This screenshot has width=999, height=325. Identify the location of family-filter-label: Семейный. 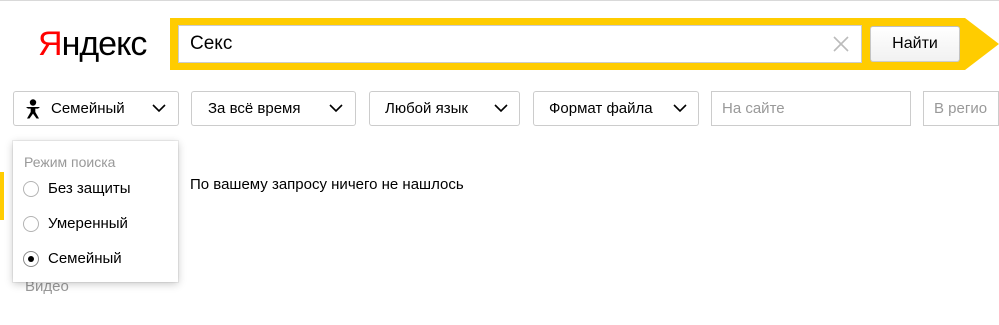
(88, 108).